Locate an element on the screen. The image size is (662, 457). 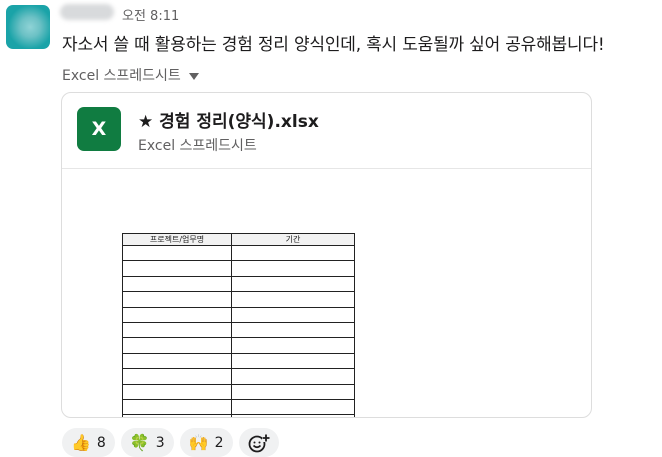
column-header: 프로젝트/업무명 is located at coordinates (177, 239).